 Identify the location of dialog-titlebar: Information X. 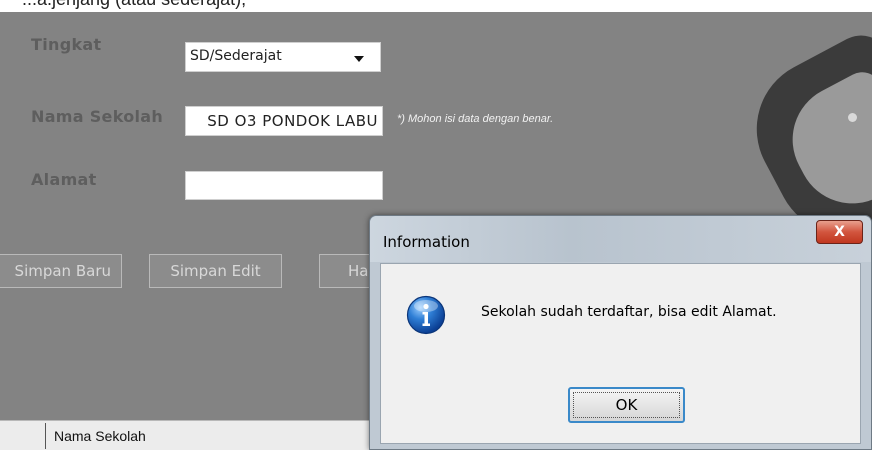
(620, 239).